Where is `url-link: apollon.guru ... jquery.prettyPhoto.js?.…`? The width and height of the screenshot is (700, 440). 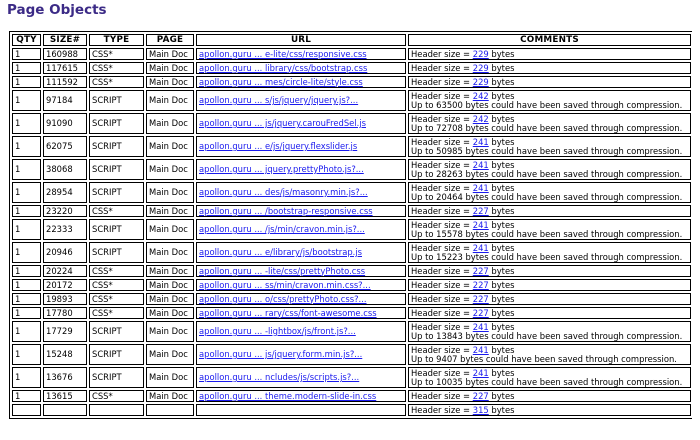 url-link: apollon.guru ... jquery.prettyPhoto.js?.… is located at coordinates (281, 169).